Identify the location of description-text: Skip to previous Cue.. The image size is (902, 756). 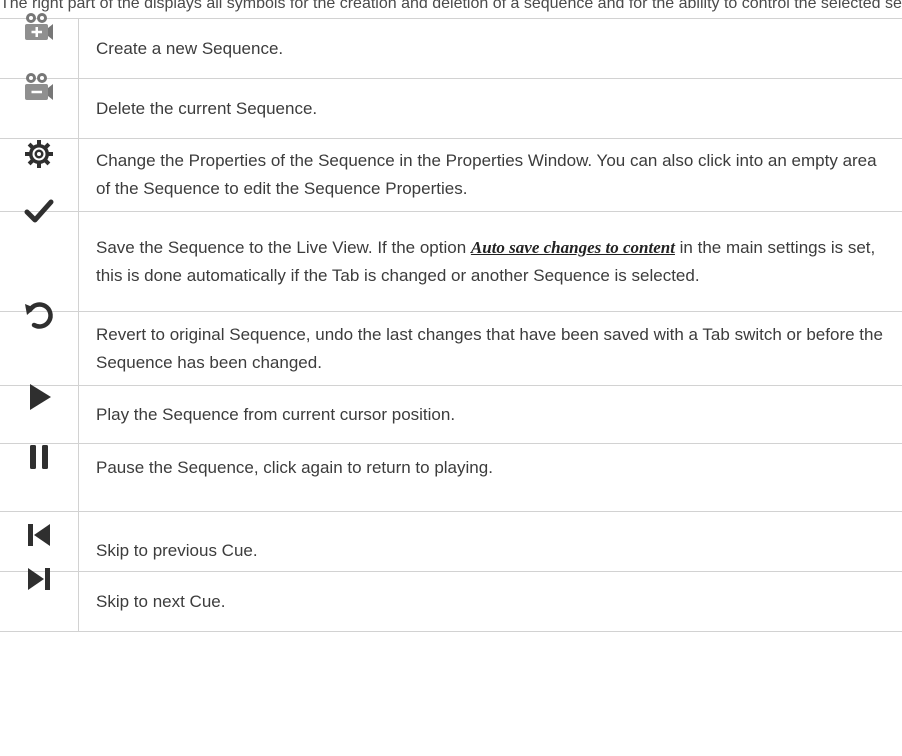
(177, 550).